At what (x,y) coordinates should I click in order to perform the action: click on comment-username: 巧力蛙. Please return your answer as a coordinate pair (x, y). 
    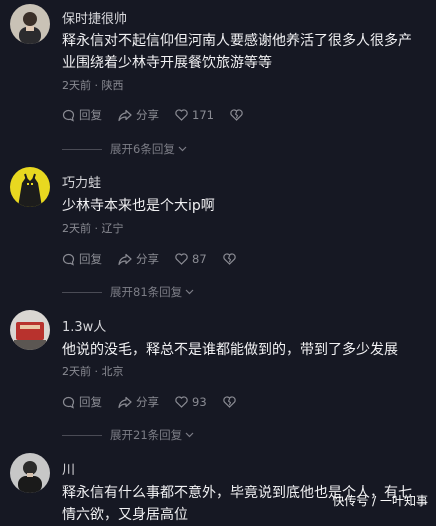
    Looking at the image, I should click on (81, 181).